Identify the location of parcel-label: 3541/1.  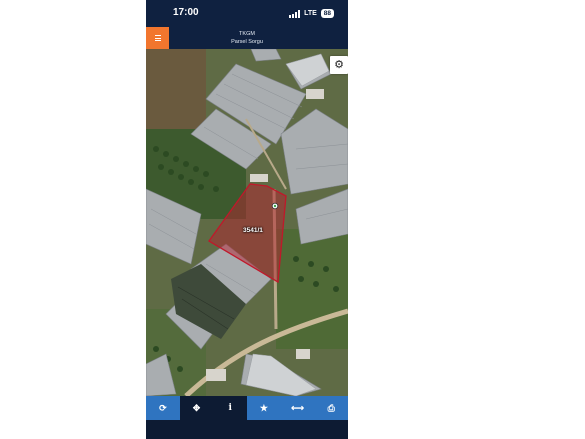
(253, 230).